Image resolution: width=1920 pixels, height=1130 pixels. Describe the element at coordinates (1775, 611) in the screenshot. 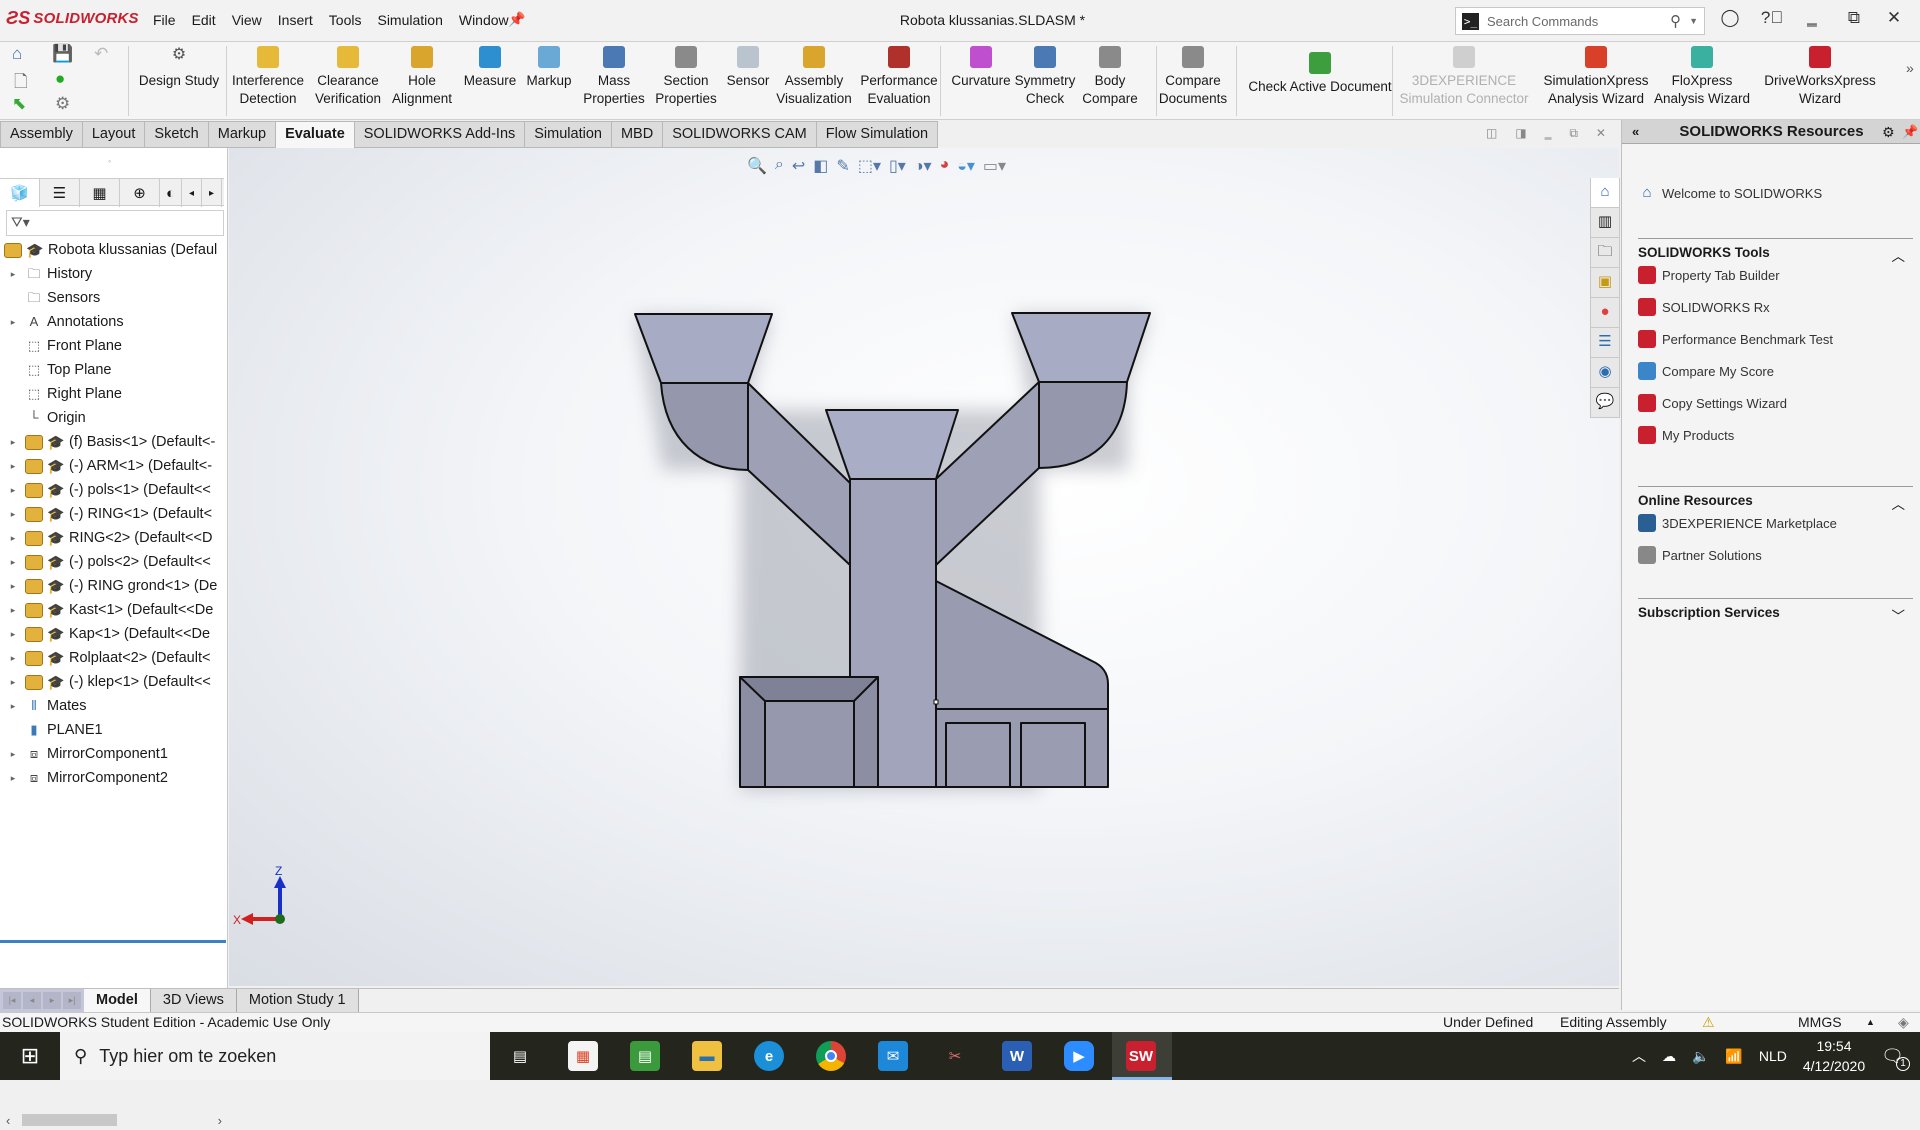

I see `section-subscription-services: Subscription Services ﹀` at that location.